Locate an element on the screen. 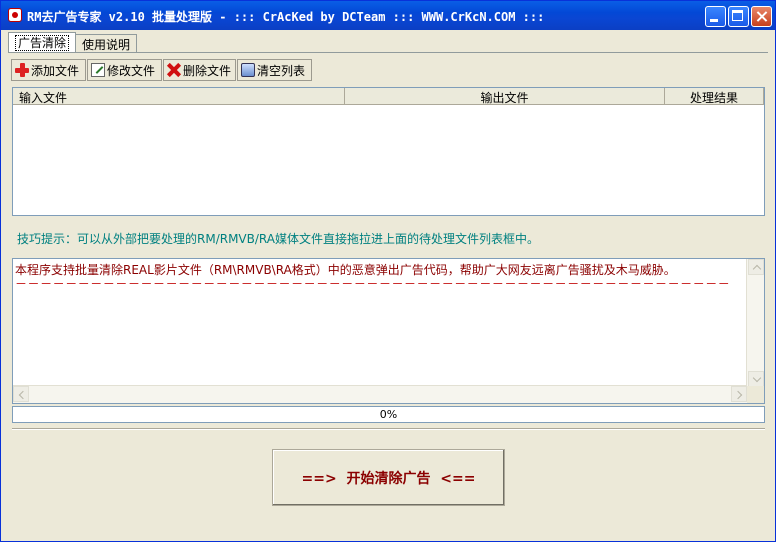  add-file-button: 添加文件 is located at coordinates (48, 70).